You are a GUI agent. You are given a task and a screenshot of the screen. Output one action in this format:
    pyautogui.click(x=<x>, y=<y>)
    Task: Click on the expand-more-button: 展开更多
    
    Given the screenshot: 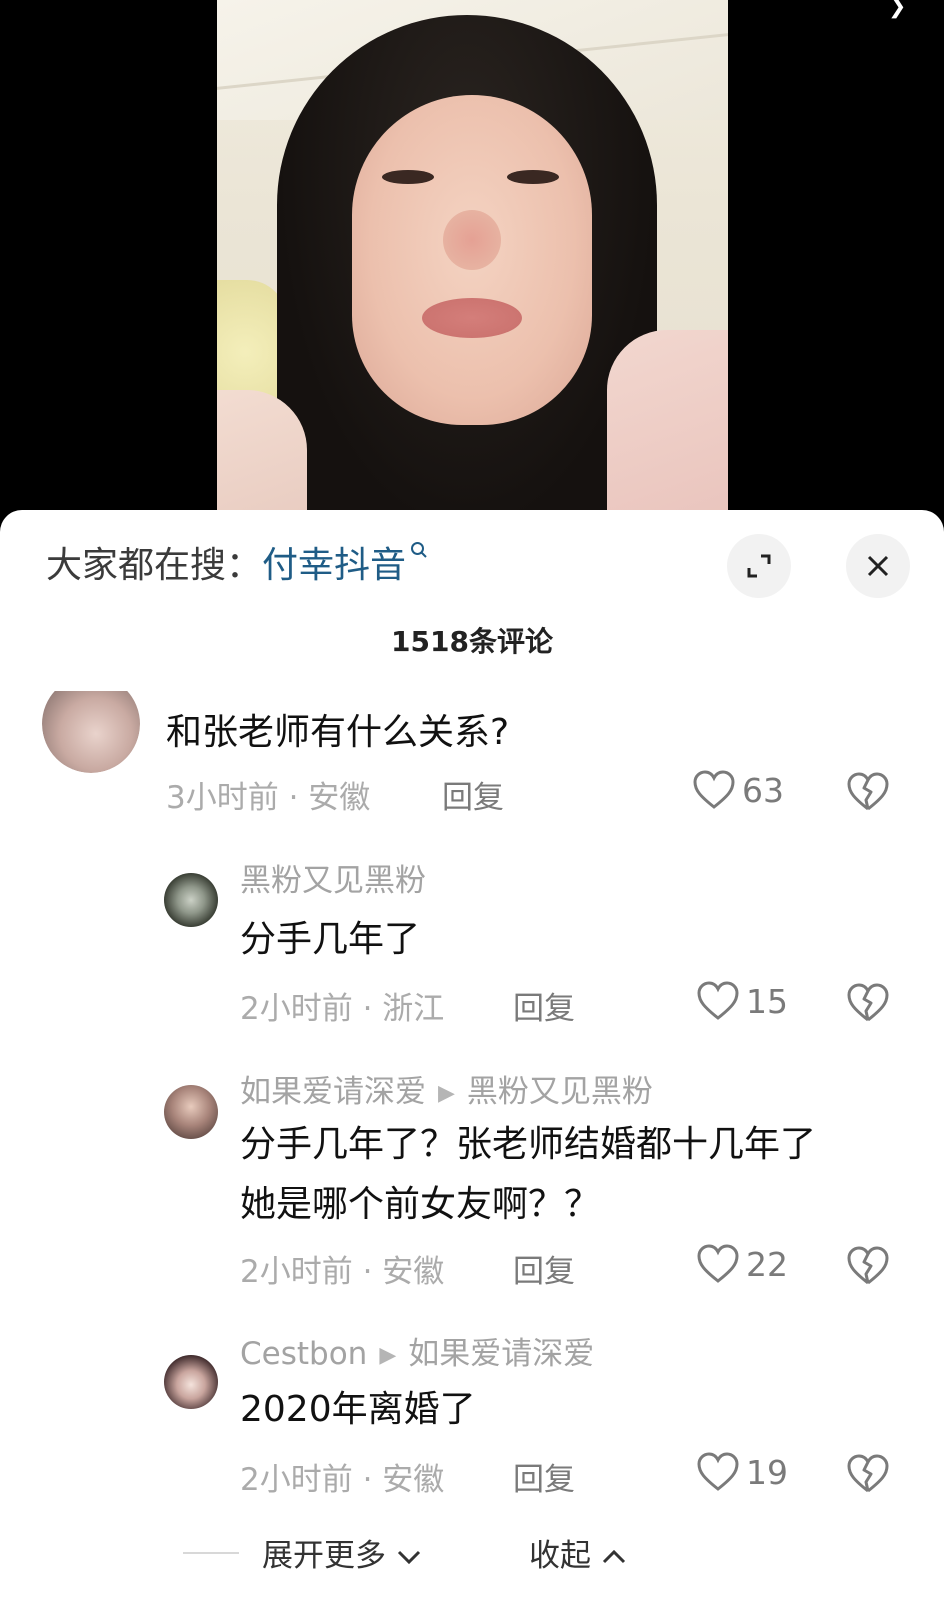 What is the action you would take?
    pyautogui.click(x=342, y=1552)
    